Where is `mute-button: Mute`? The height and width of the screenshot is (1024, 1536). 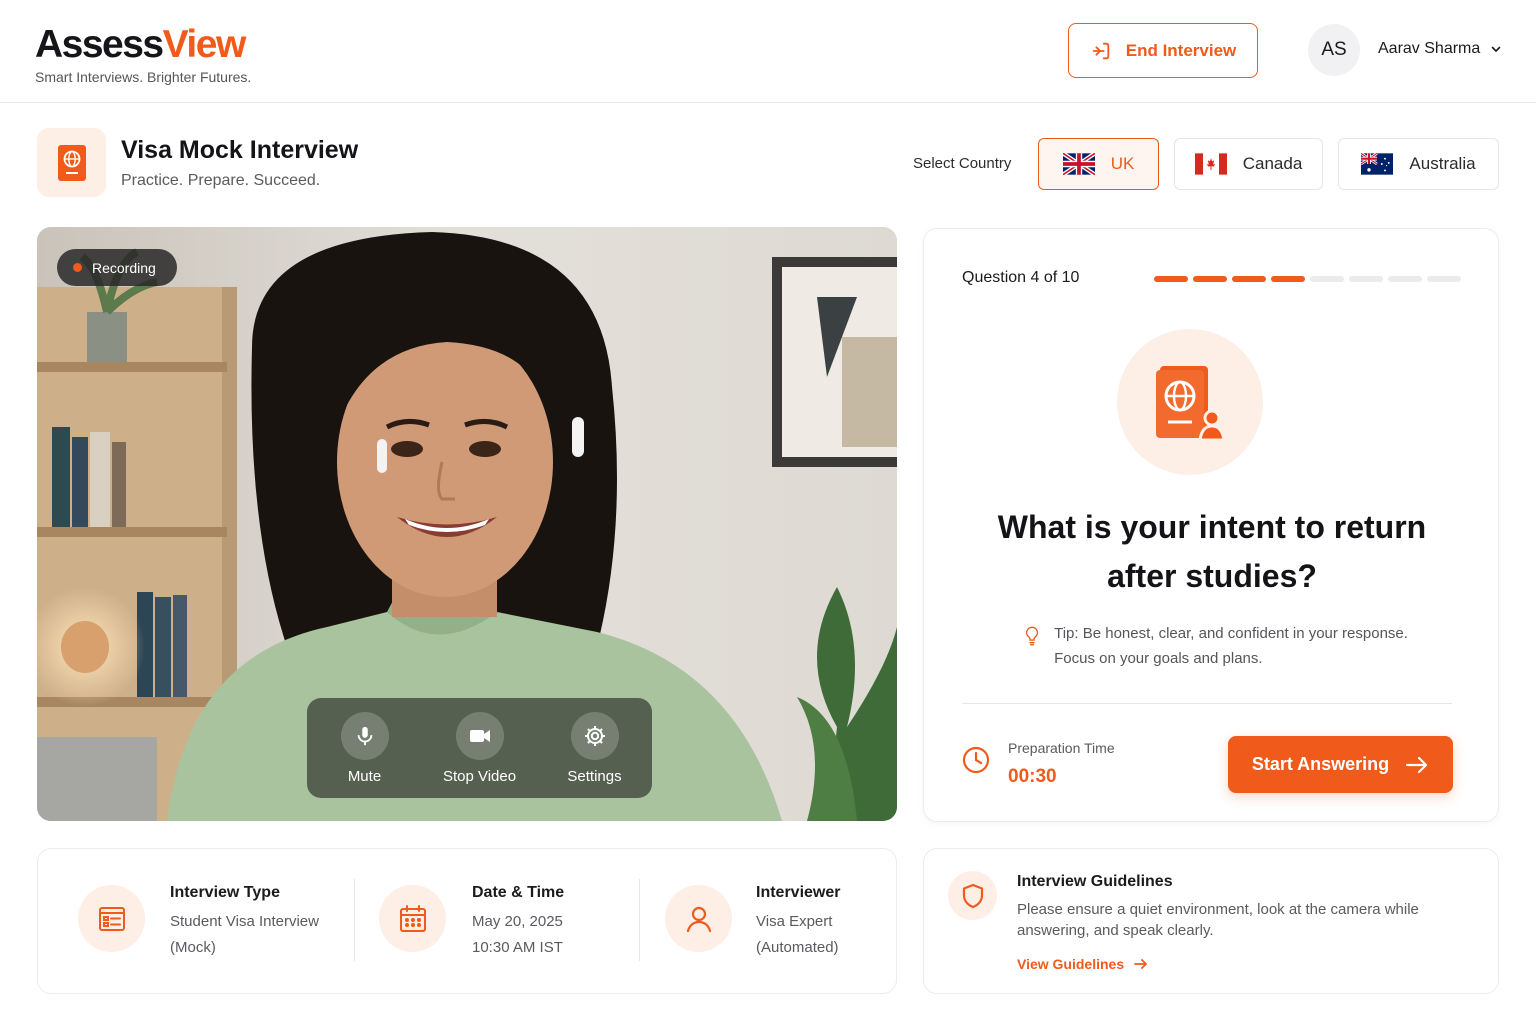 mute-button: Mute is located at coordinates (365, 748).